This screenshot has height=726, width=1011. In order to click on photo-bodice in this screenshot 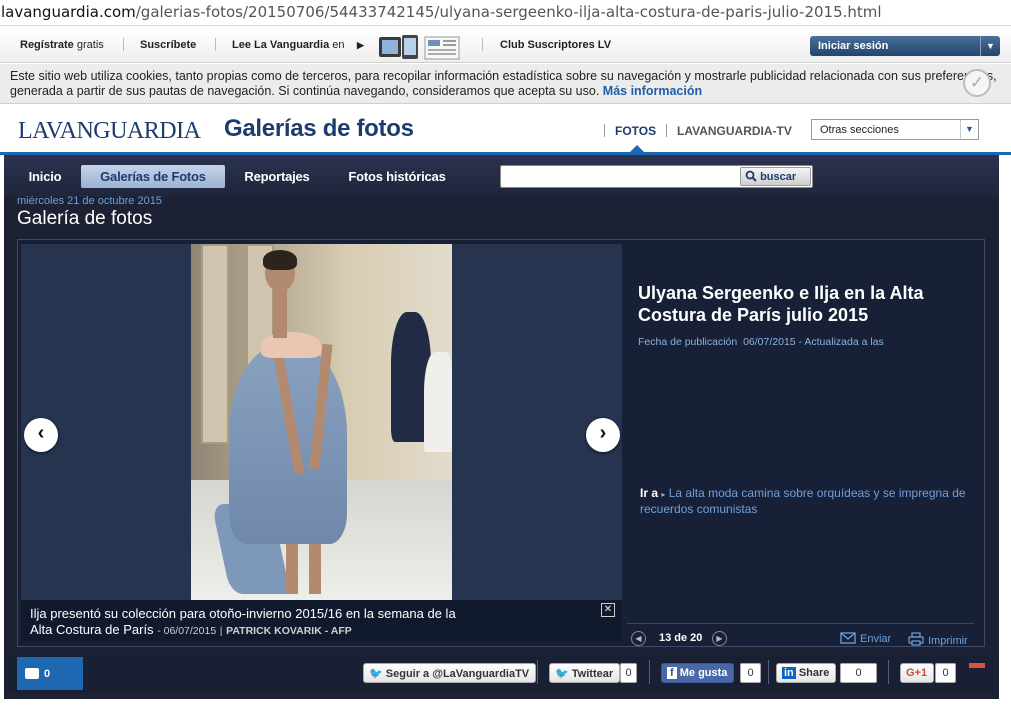, I will do `click(291, 345)`.